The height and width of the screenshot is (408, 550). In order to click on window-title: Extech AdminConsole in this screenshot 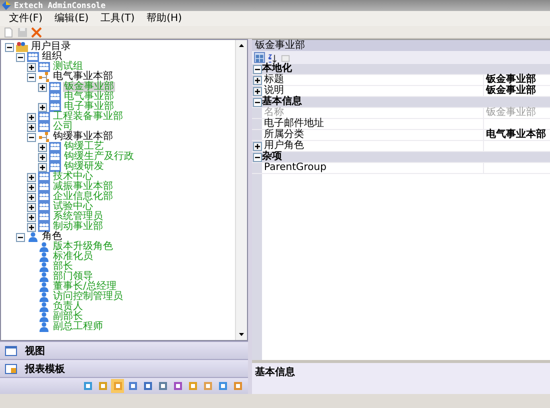, I will do `click(60, 5)`.